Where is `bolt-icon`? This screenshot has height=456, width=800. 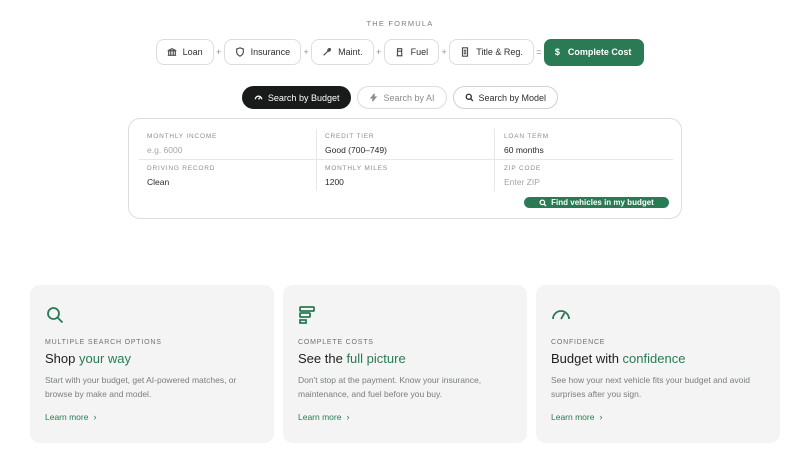
bolt-icon is located at coordinates (374, 97).